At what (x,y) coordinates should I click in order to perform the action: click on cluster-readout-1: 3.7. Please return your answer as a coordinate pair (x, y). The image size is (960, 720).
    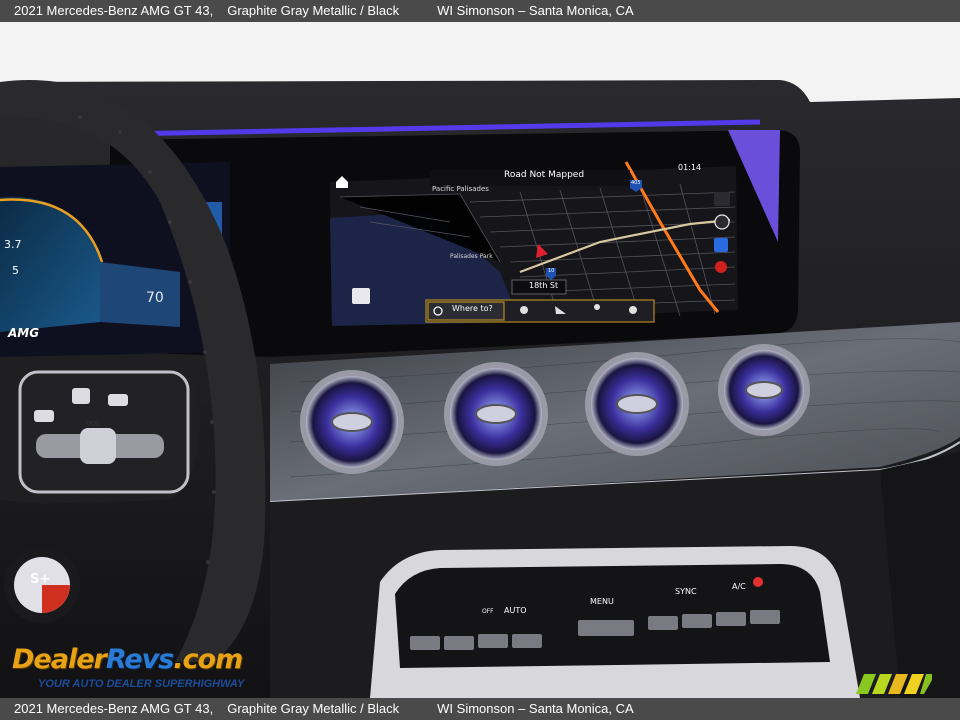
    Looking at the image, I should click on (13, 244).